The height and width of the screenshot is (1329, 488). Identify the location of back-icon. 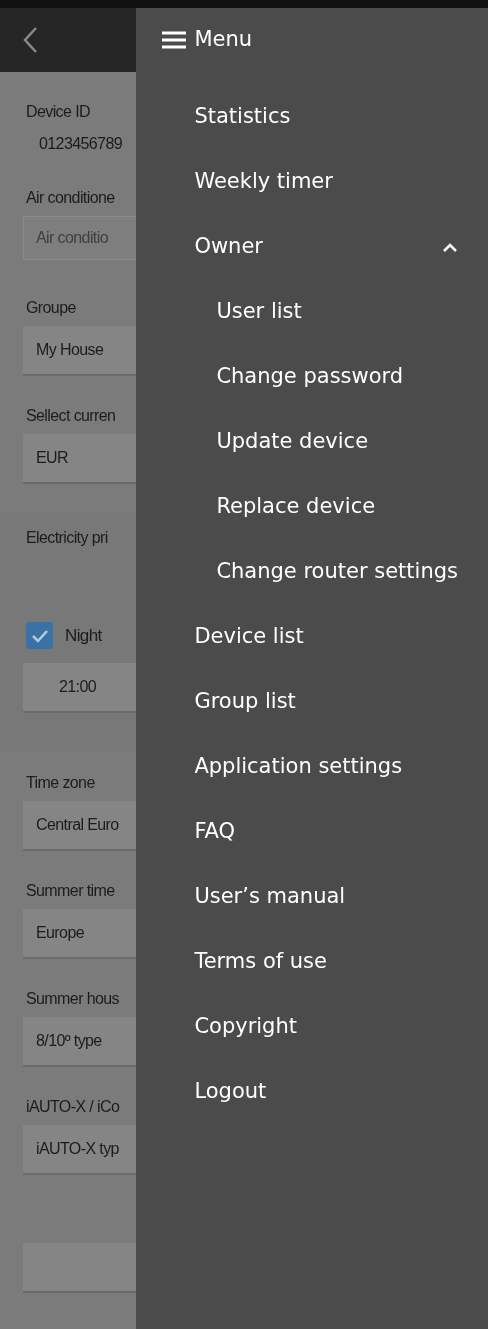
(30, 40).